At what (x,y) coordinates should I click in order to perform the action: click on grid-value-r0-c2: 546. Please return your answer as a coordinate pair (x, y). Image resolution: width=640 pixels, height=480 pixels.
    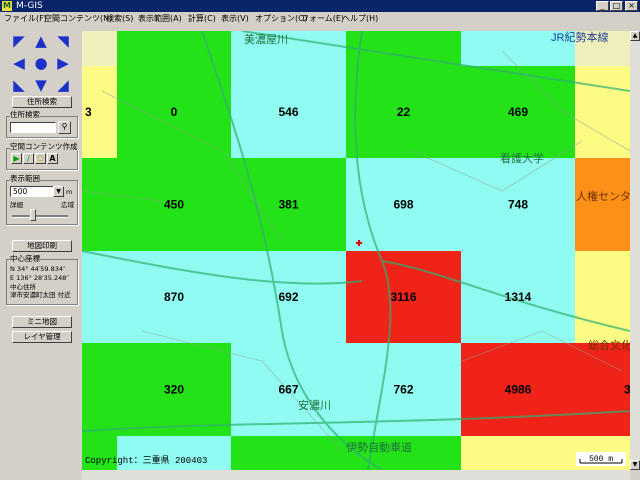
    Looking at the image, I should click on (288, 112).